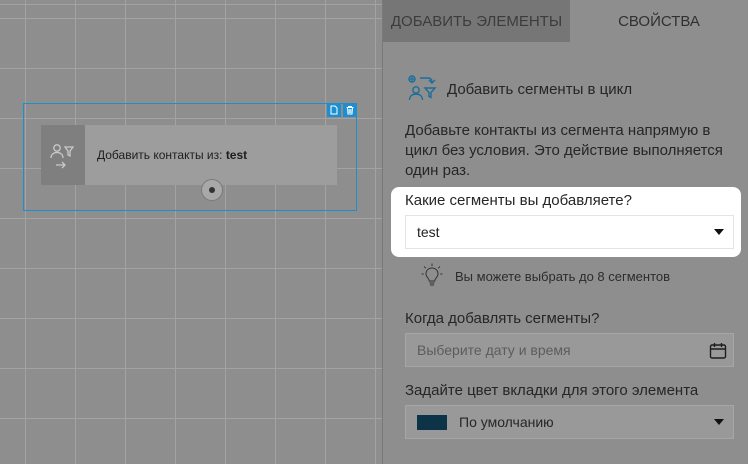  What do you see at coordinates (502, 318) in the screenshot?
I see `date-label: Когда добавлять сегменты?` at bounding box center [502, 318].